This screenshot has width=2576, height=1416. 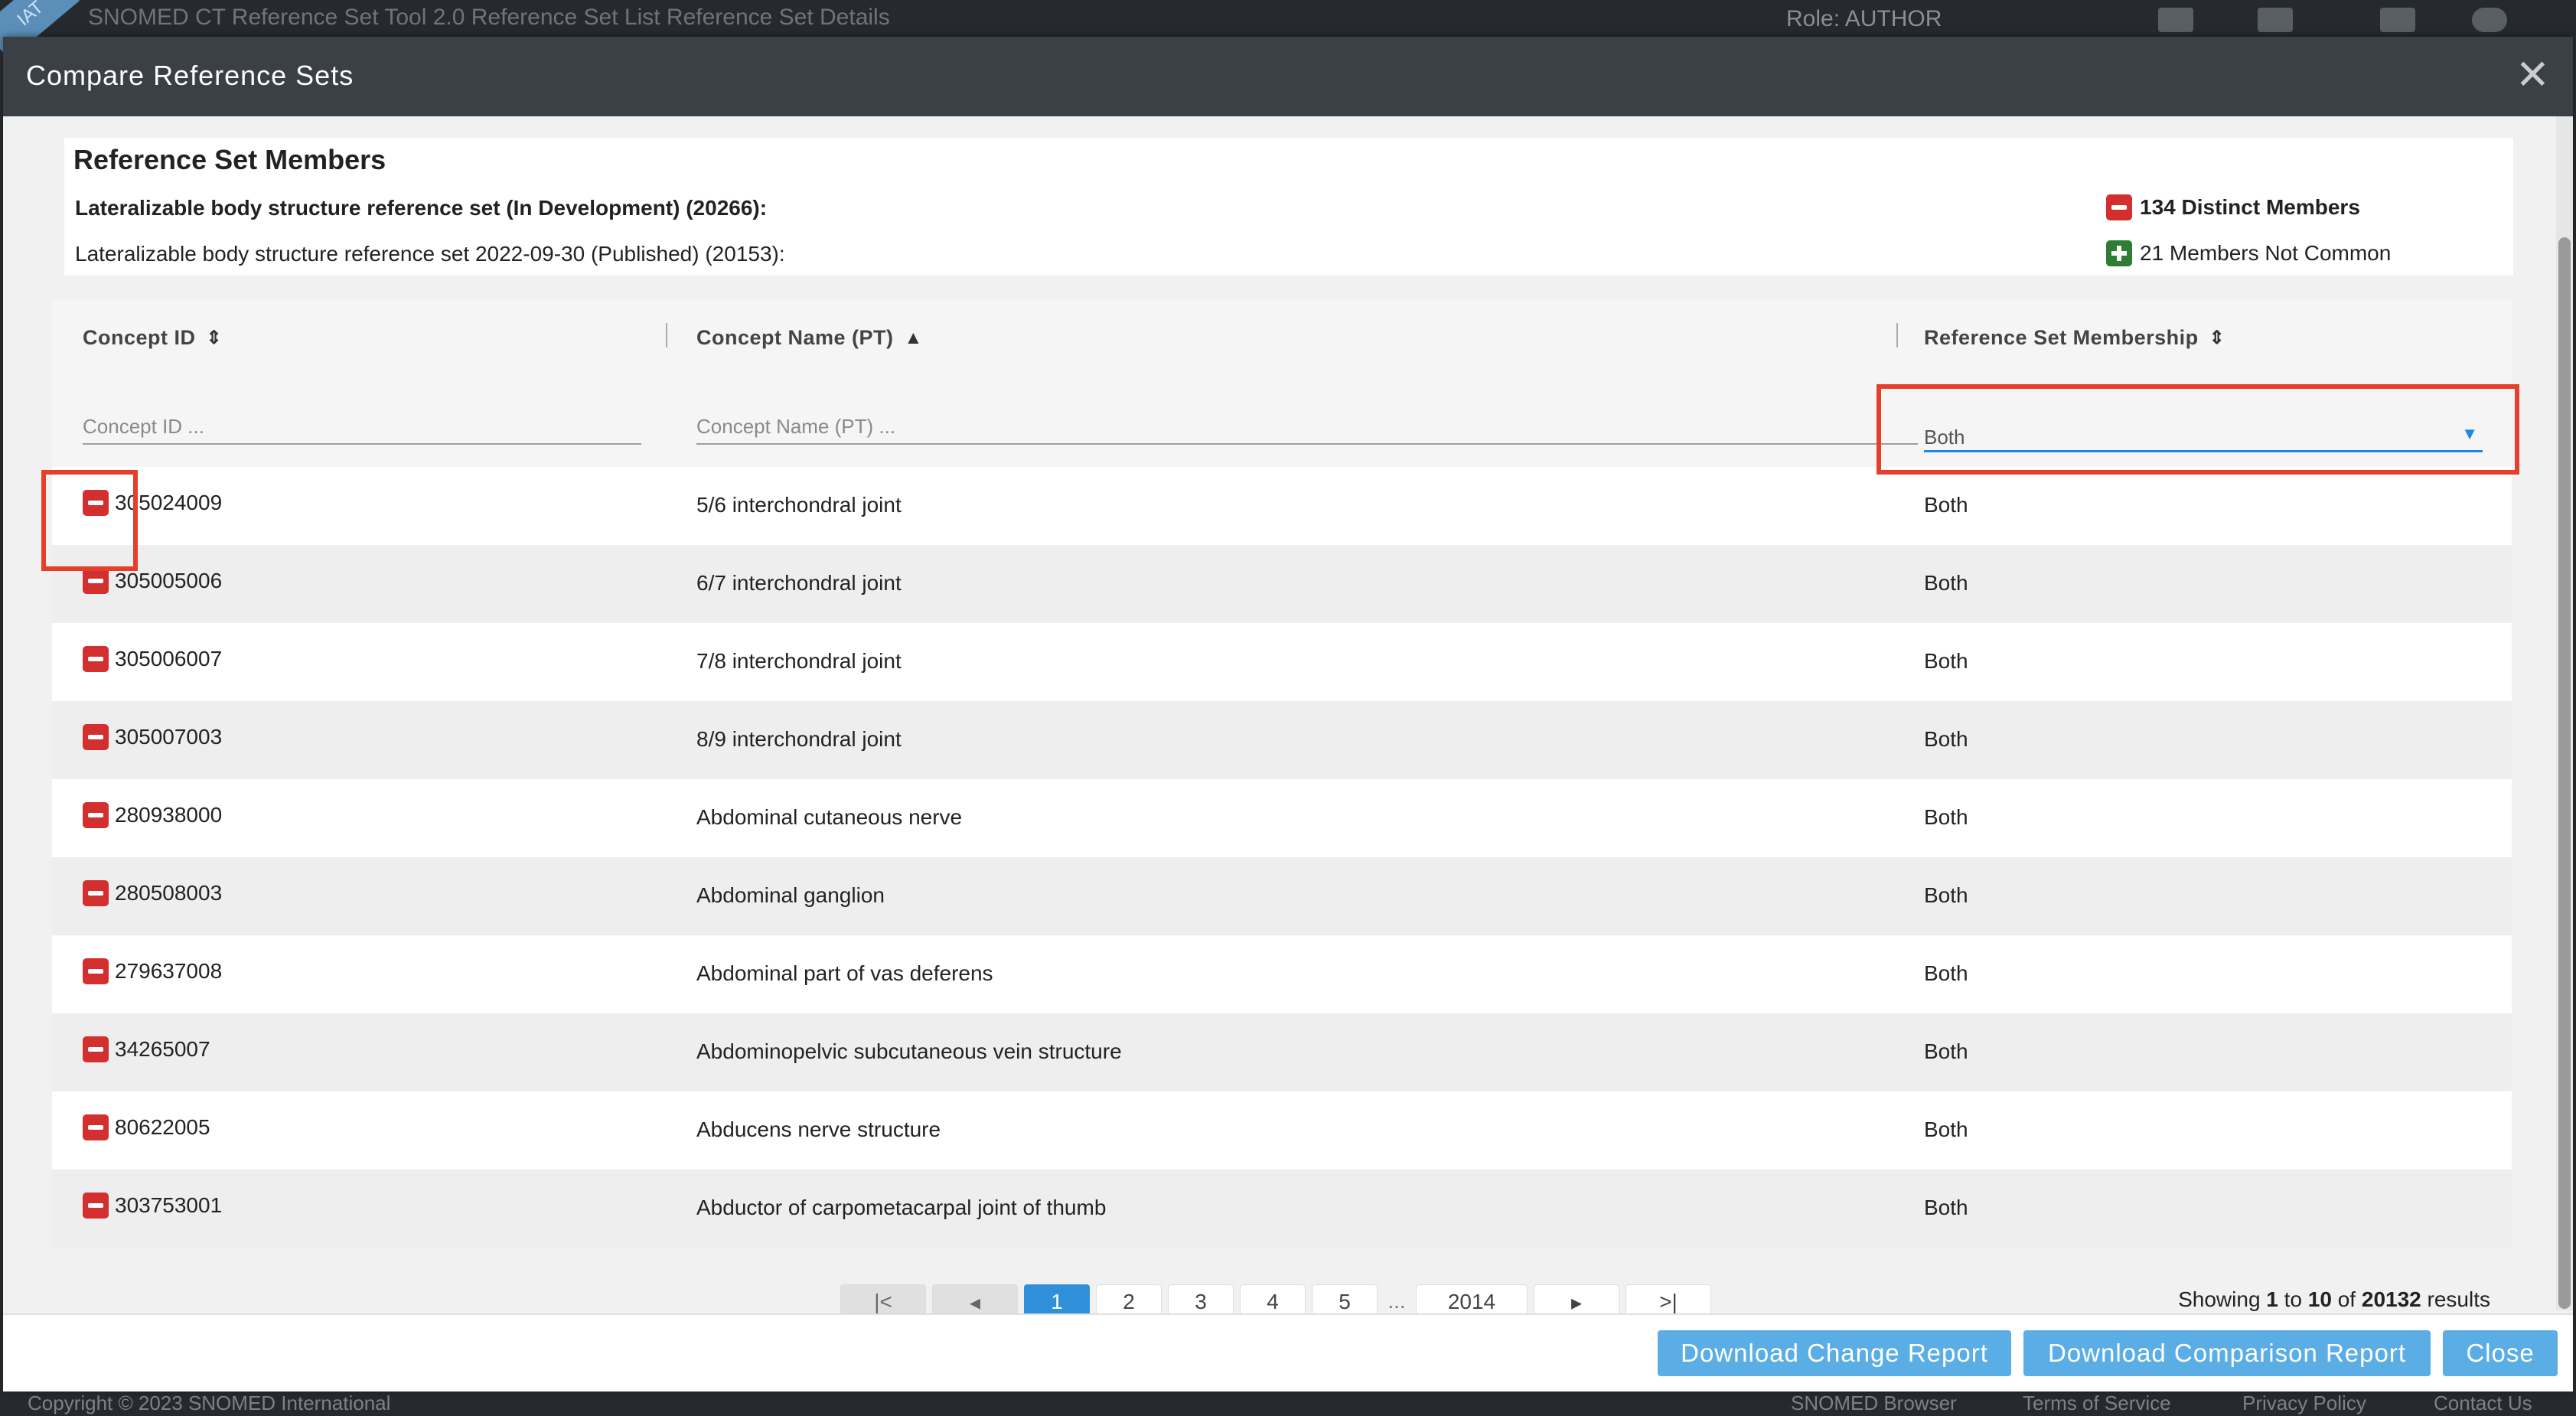 I want to click on showing-suffix: results, so click(x=2458, y=1299).